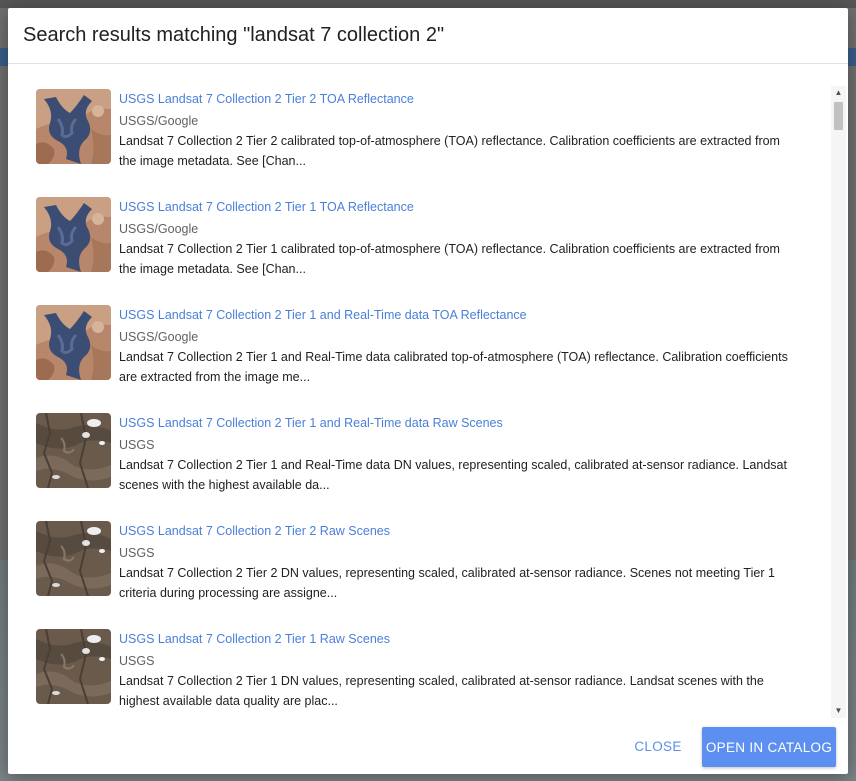  I want to click on scroll-up-arrow-icon: ▲, so click(838, 93).